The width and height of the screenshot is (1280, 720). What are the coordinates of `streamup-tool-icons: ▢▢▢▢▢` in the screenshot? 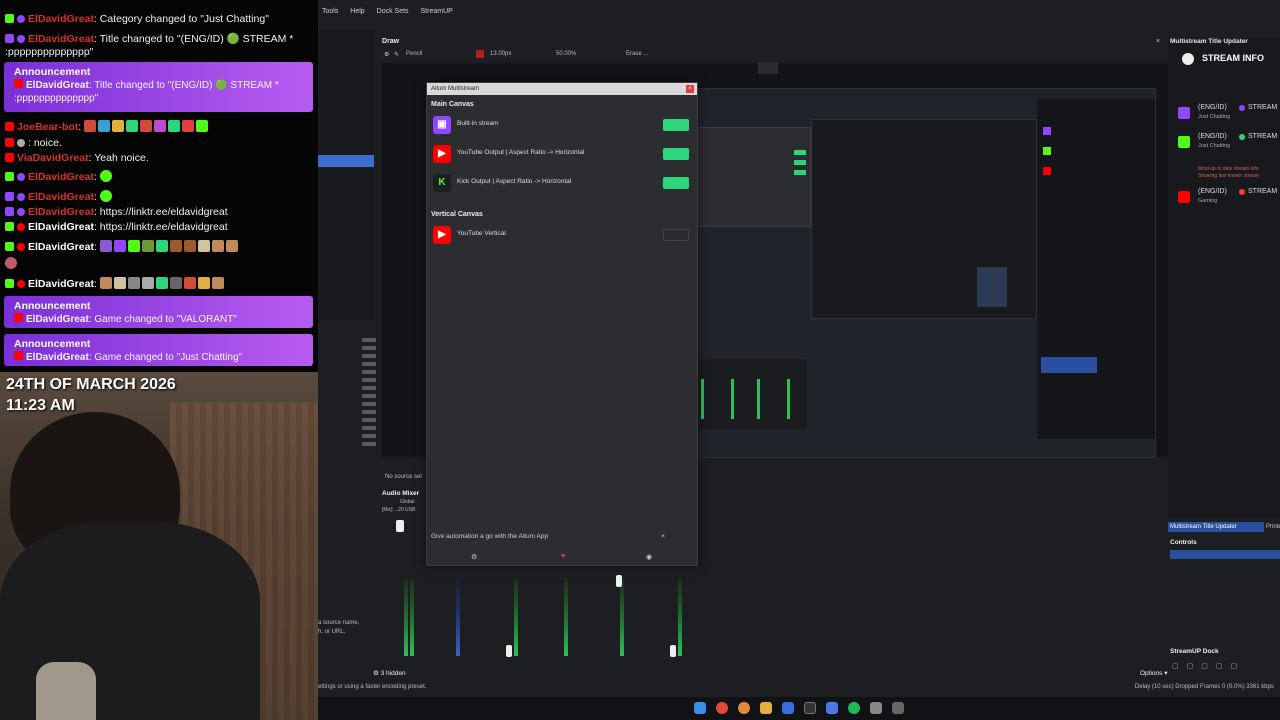 It's located at (1222, 667).